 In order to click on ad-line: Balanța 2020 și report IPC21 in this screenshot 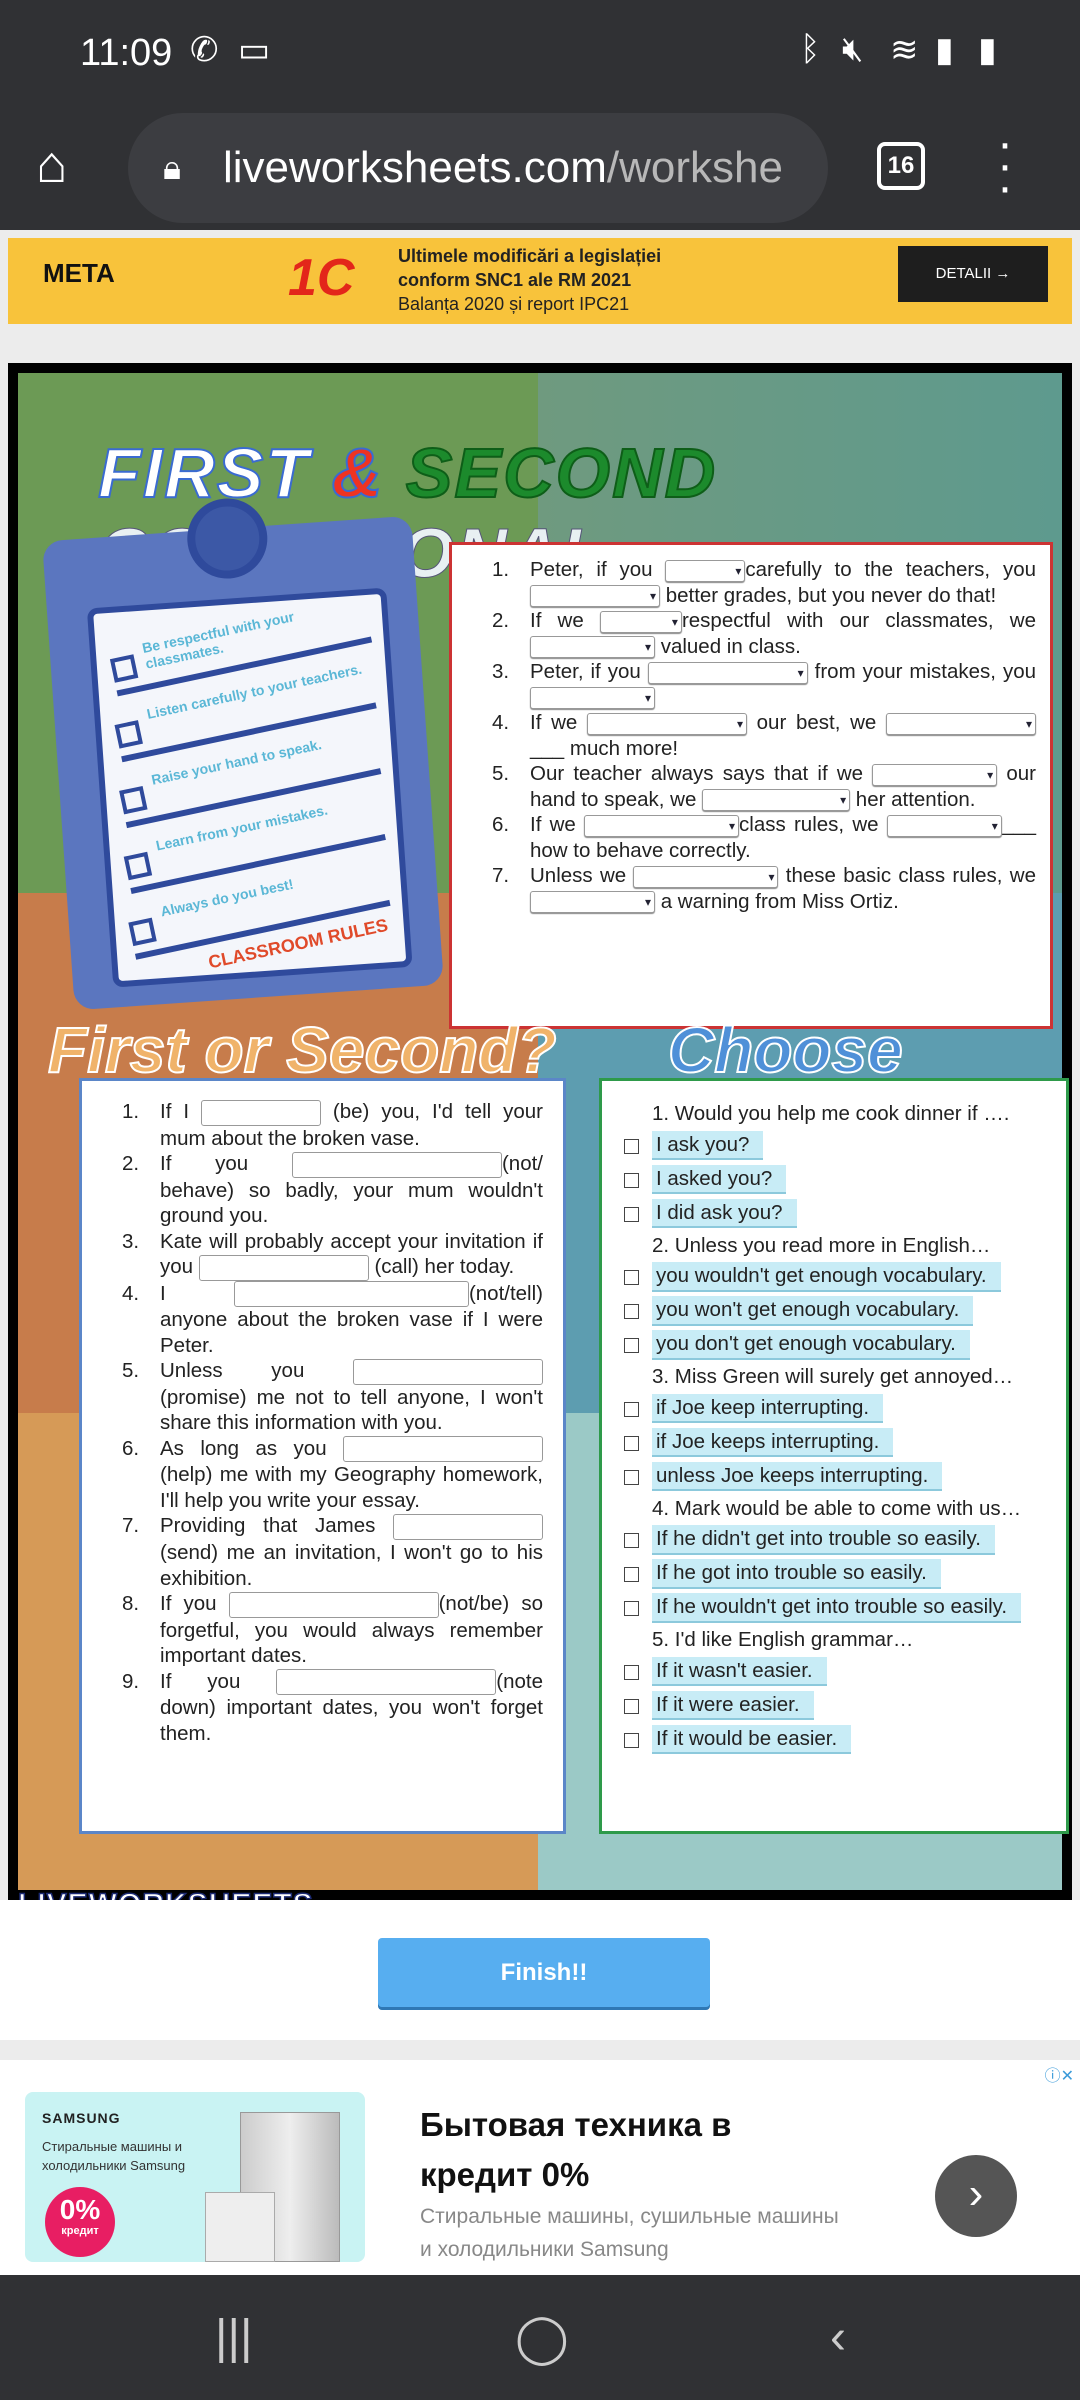, I will do `click(514, 304)`.